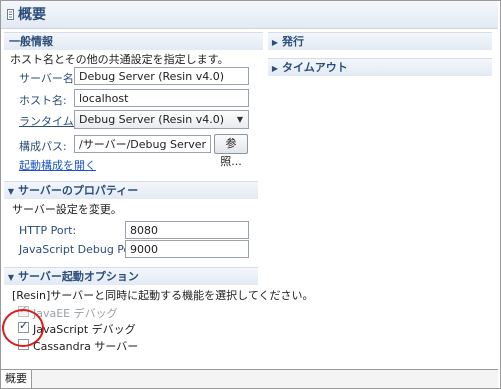  Describe the element at coordinates (86, 346) in the screenshot. I see `cassandra-server-label: Cassandra サーバー` at that location.